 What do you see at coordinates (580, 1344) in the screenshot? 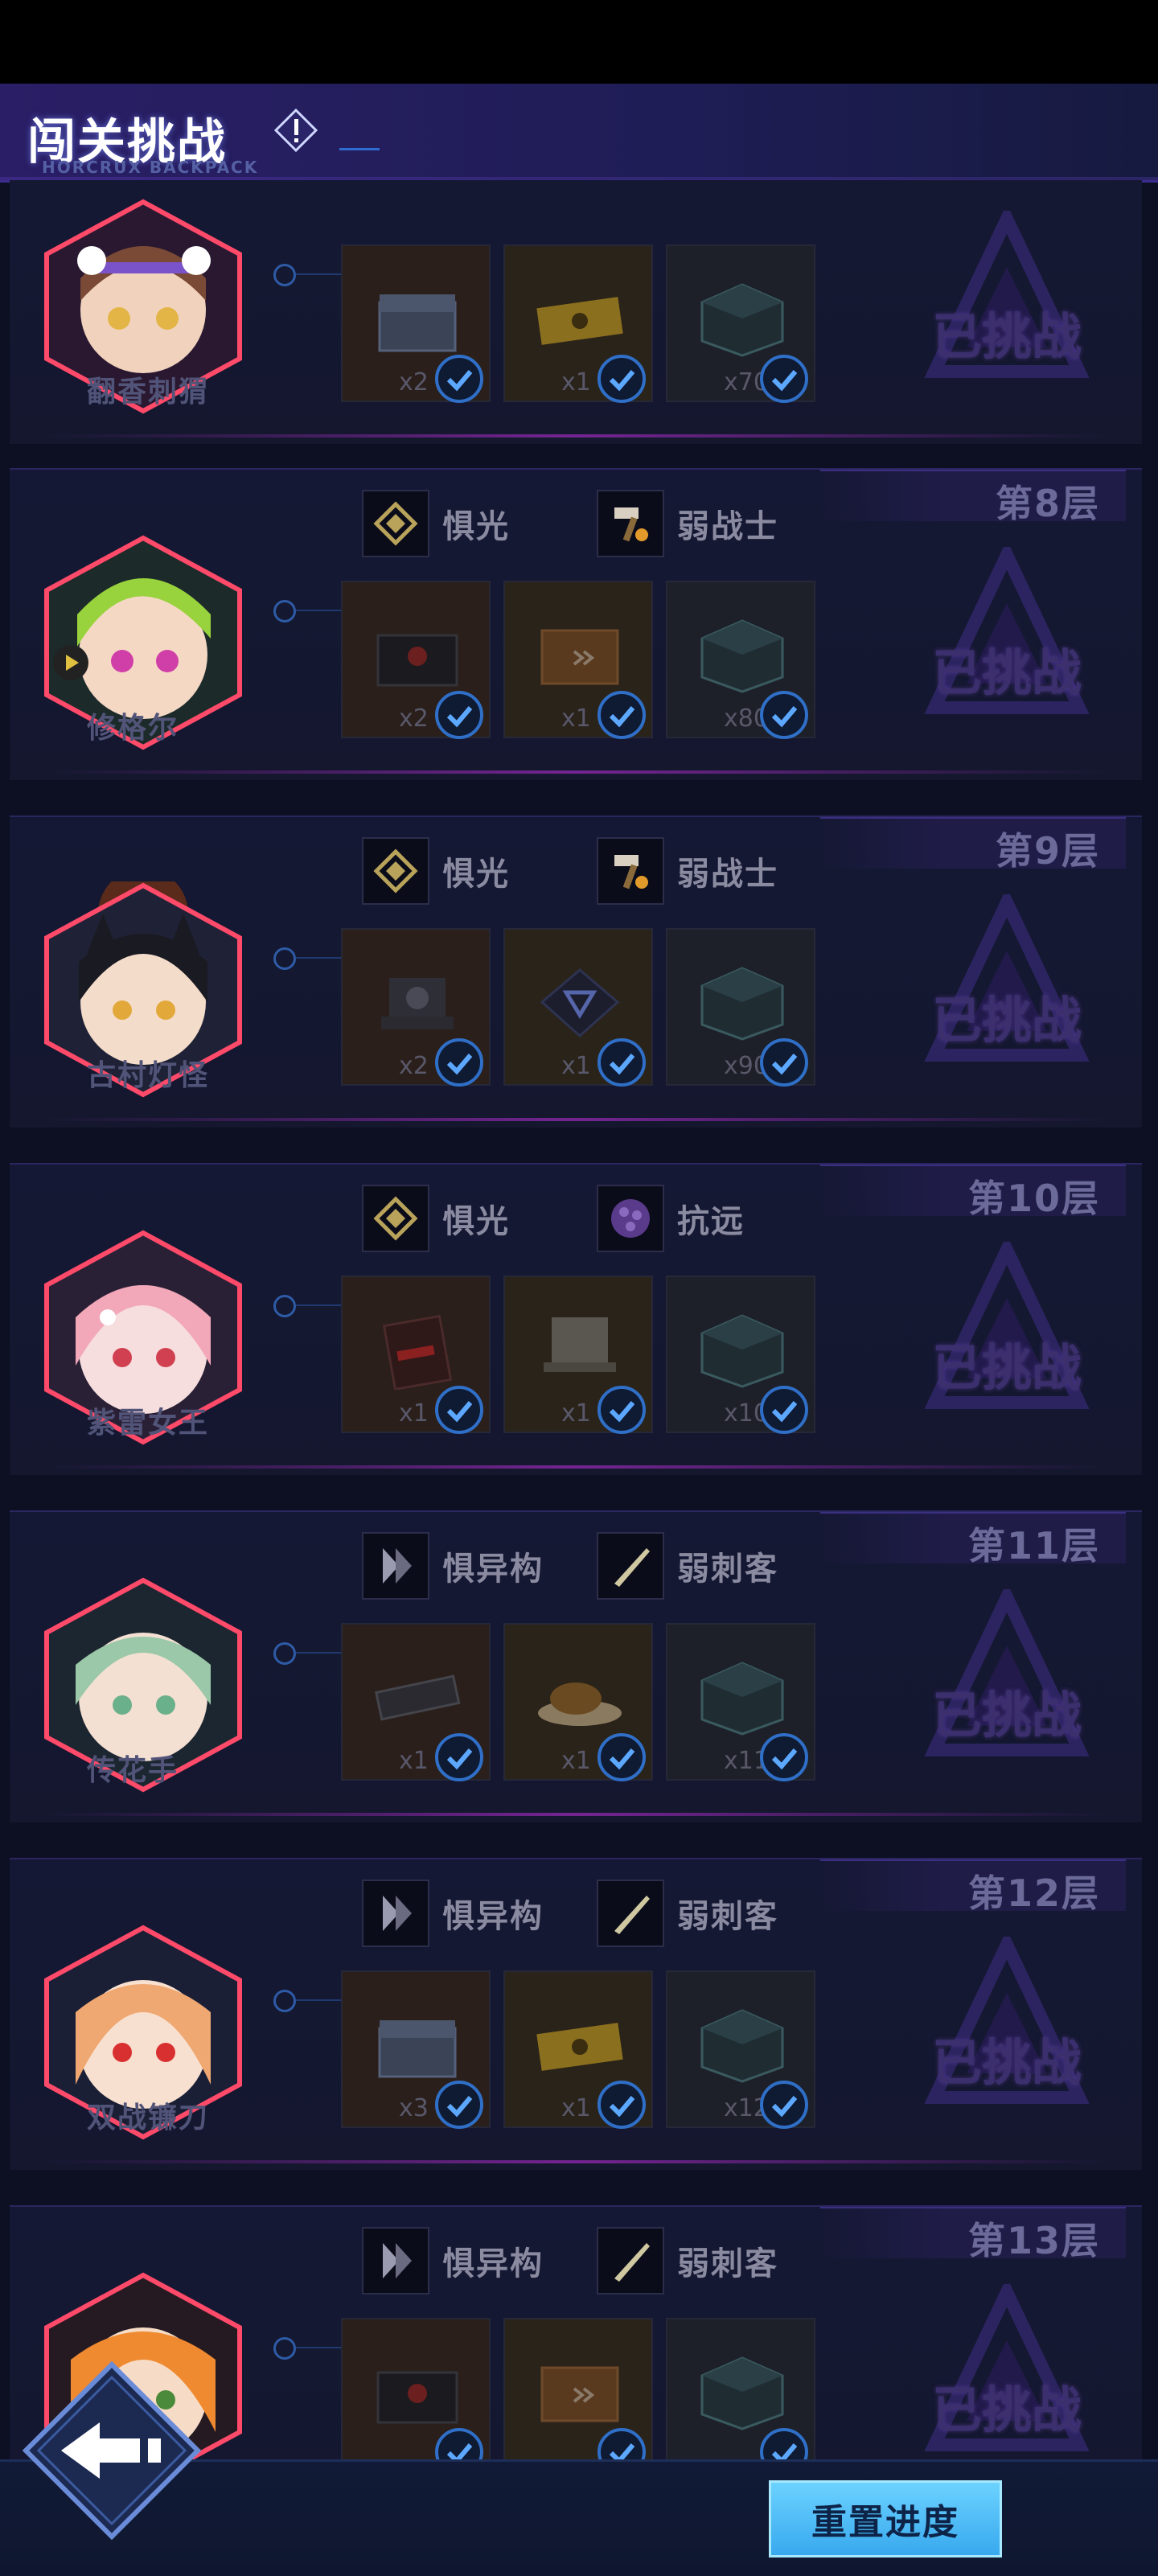
I see `hat-icon` at bounding box center [580, 1344].